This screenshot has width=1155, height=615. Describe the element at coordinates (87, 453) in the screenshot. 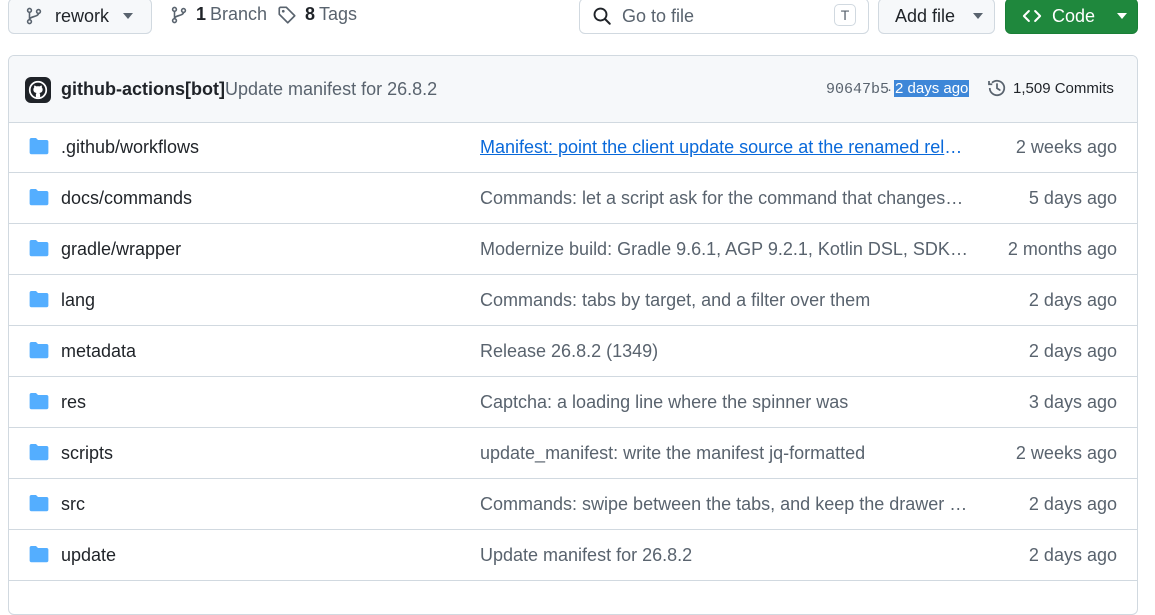

I see `file-name: scripts` at that location.